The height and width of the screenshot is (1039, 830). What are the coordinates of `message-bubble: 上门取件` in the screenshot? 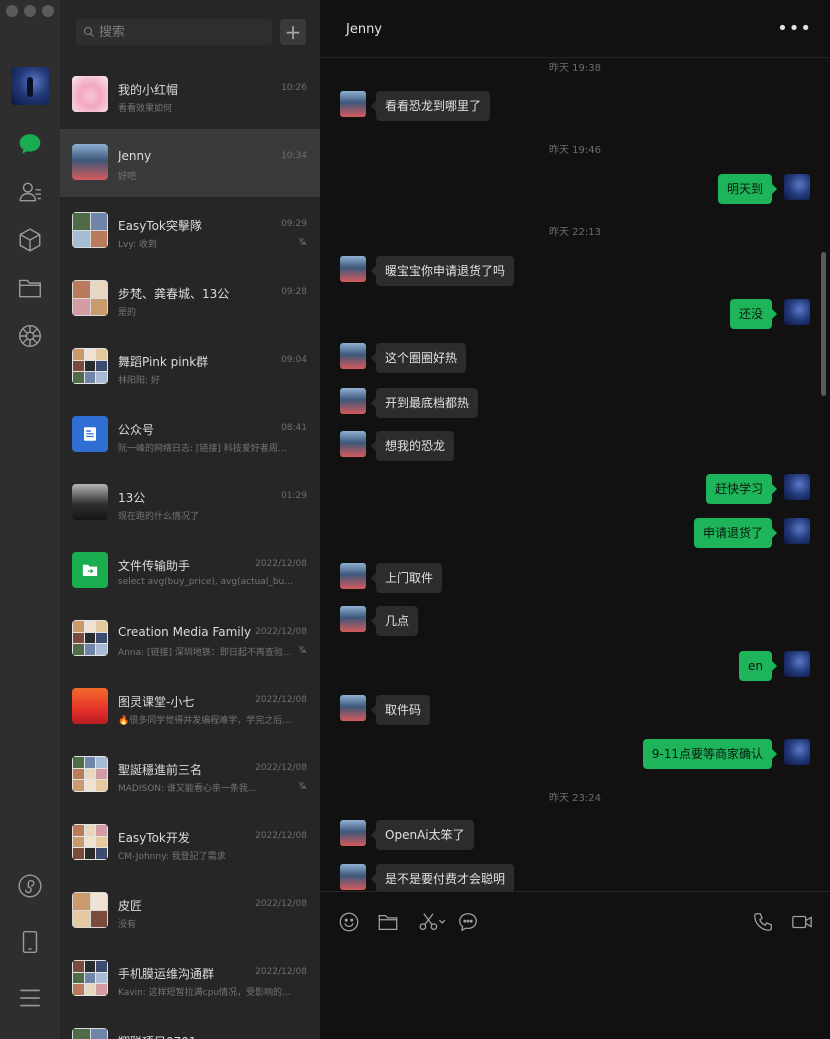 It's located at (406, 578).